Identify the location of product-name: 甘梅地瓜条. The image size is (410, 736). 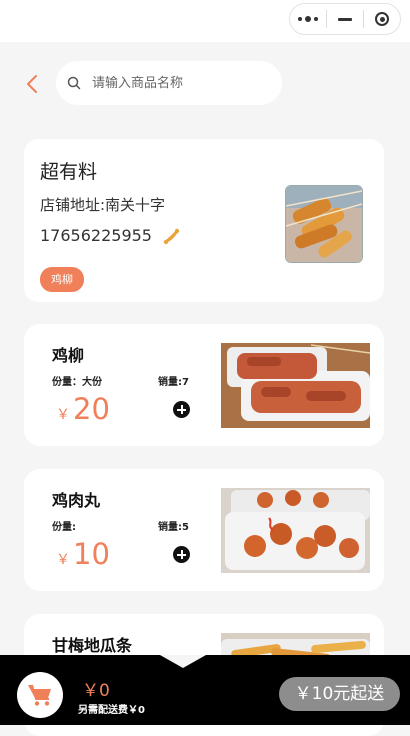
(92, 645).